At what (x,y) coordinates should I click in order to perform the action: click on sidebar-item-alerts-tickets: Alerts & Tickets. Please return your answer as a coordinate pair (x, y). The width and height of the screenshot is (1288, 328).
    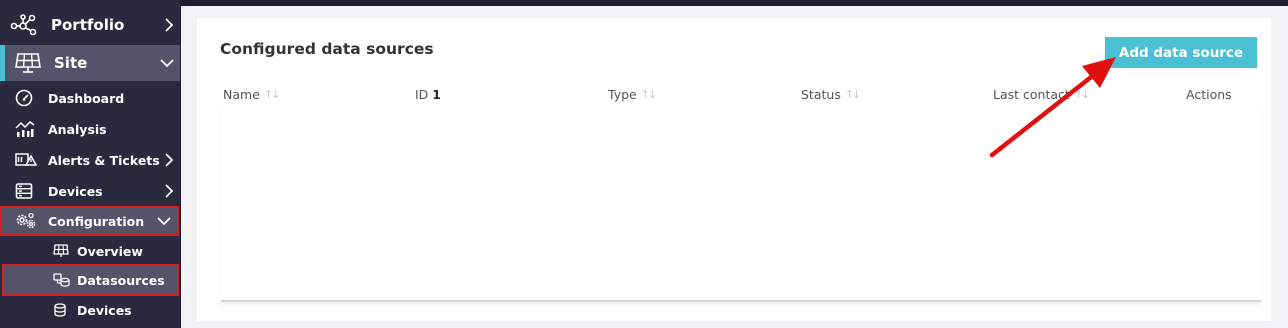
    Looking at the image, I should click on (90, 160).